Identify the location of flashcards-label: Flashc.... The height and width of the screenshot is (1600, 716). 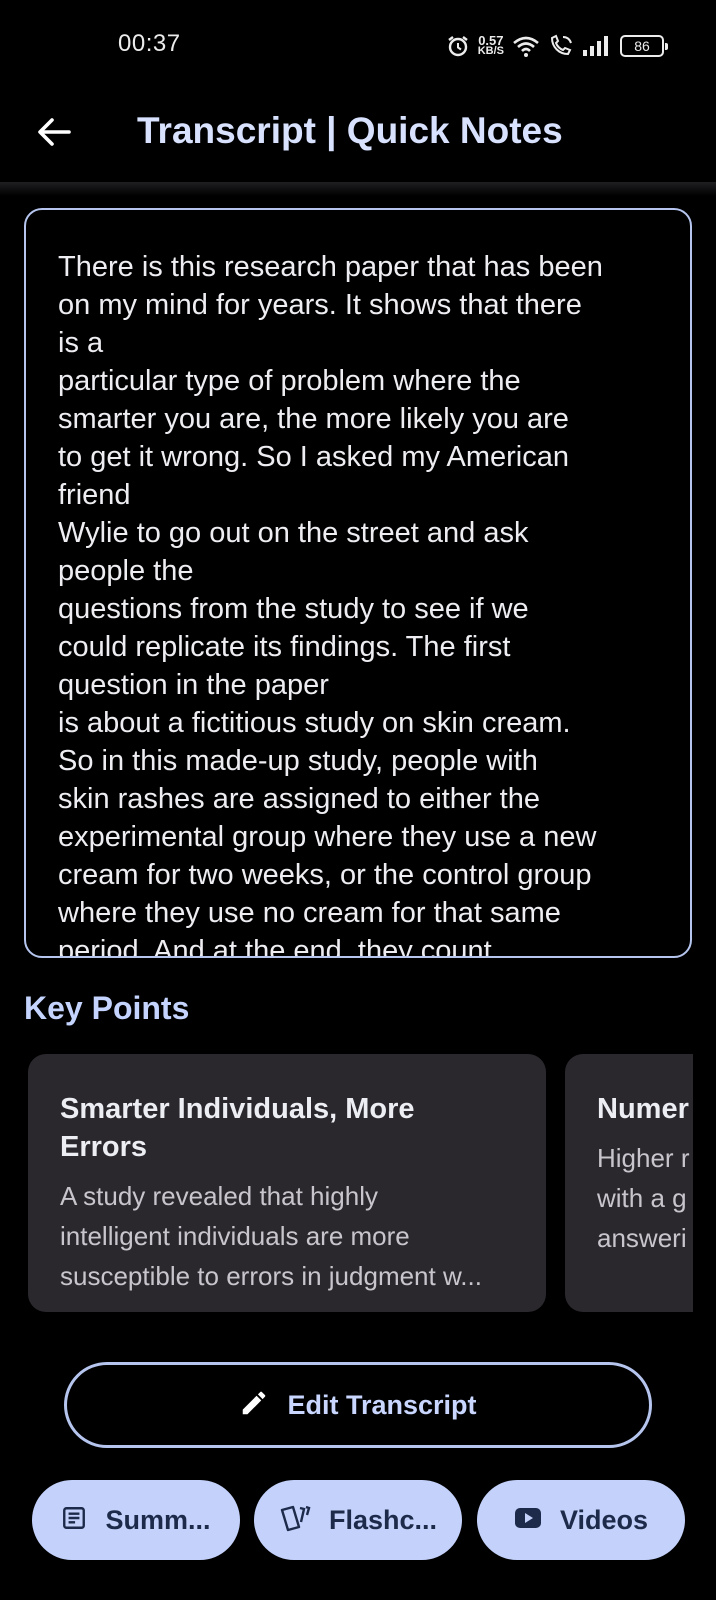
(383, 1519).